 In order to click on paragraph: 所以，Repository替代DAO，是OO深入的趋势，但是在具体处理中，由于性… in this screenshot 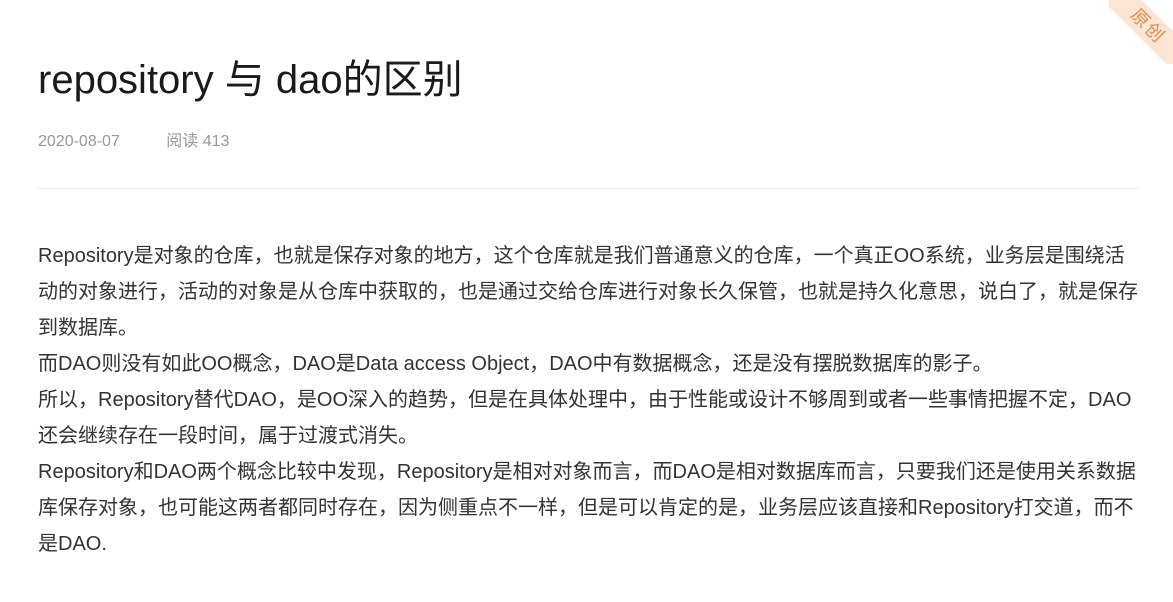, I will do `click(585, 418)`.